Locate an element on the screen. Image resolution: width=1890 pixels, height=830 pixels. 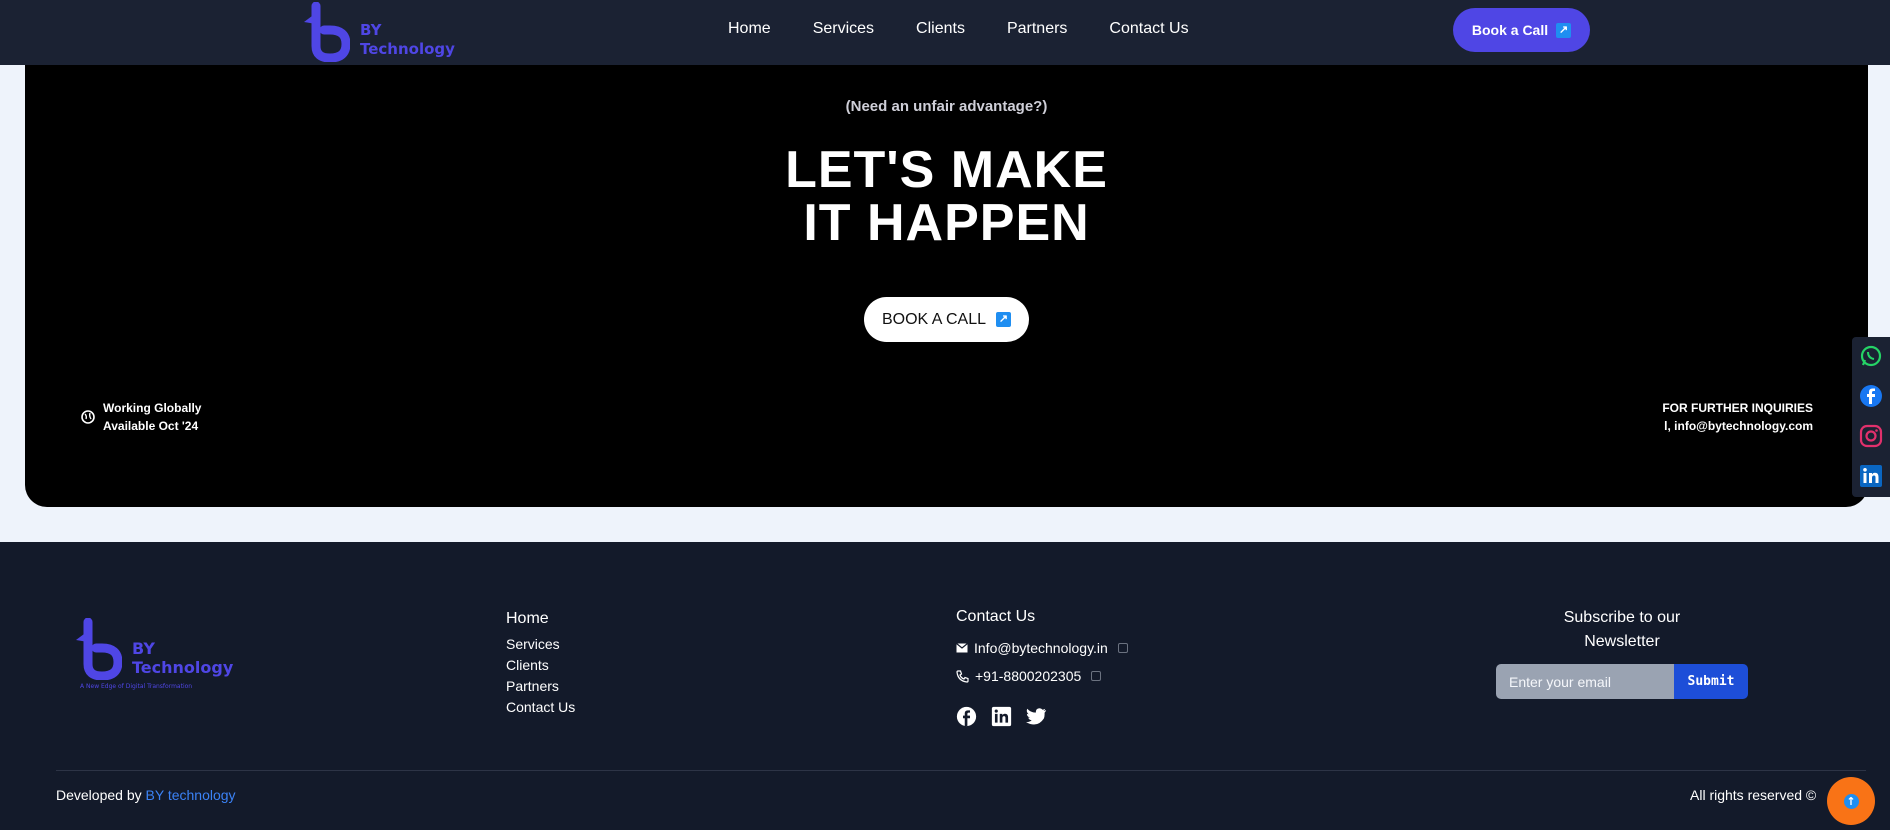
footer-logo-text: BY Technology is located at coordinates (183, 658).